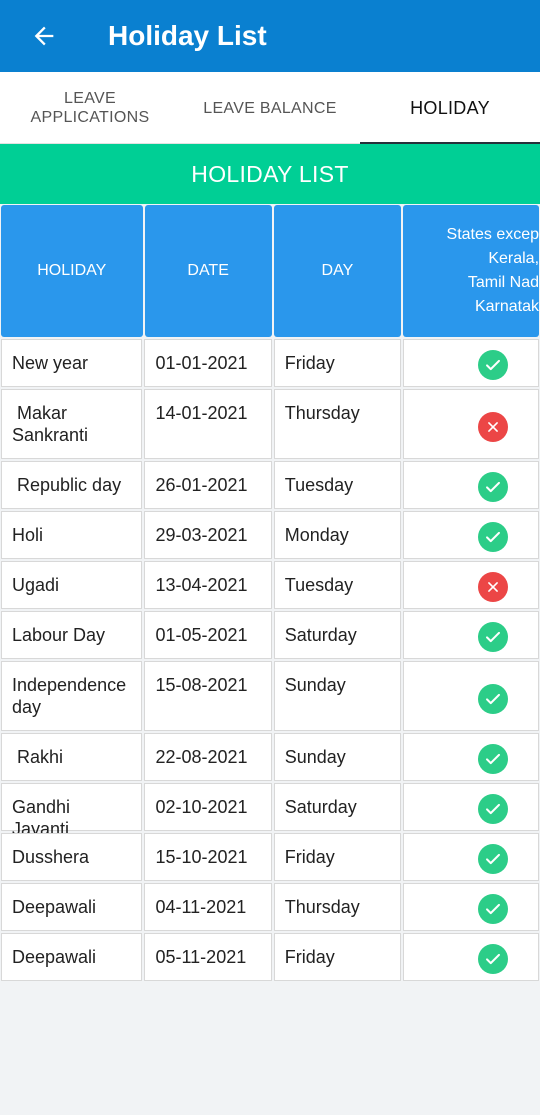  What do you see at coordinates (72, 585) in the screenshot?
I see `holiday-cell: Ugadi` at bounding box center [72, 585].